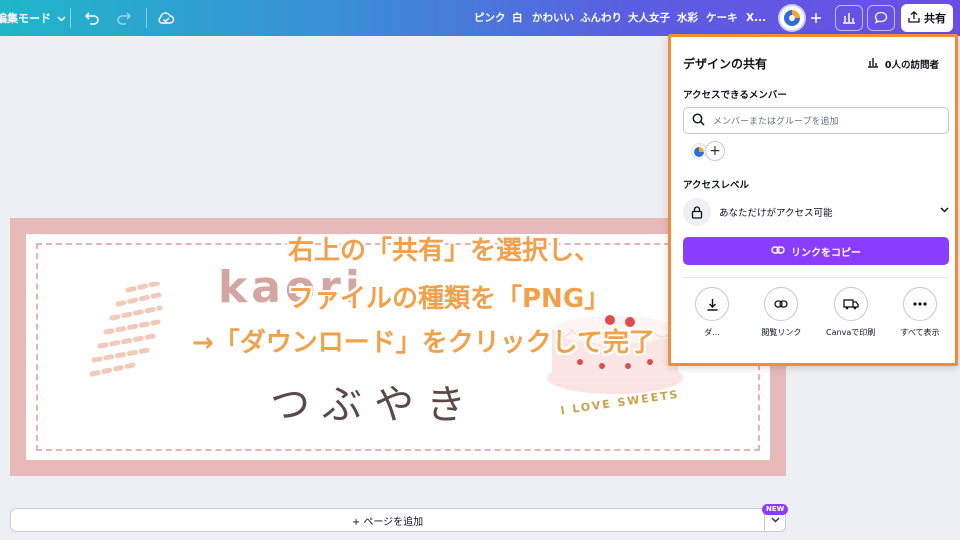 The image size is (960, 540). Describe the element at coordinates (166, 18) in the screenshot. I see `cloud-saved-icon` at that location.